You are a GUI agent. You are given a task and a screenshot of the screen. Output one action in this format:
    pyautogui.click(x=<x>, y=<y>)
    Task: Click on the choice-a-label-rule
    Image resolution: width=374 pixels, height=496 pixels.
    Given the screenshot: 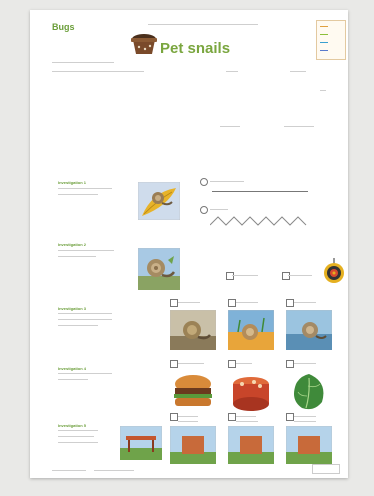 What is the action you would take?
    pyautogui.click(x=245, y=275)
    